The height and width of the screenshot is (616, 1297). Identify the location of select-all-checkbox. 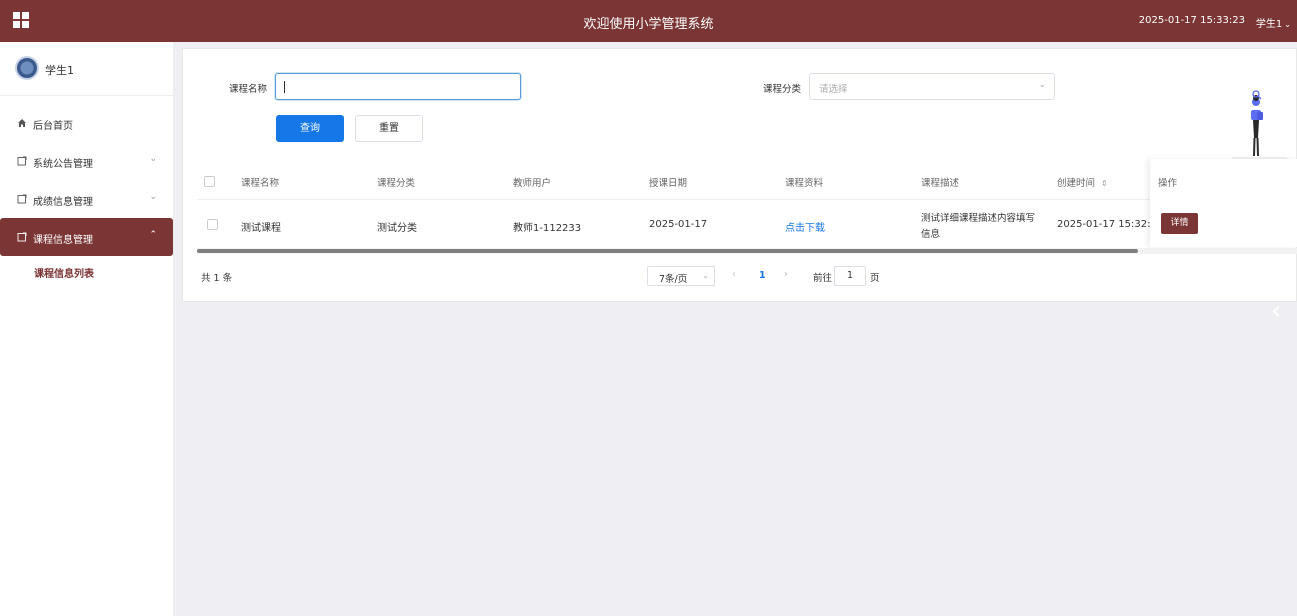
(209, 181).